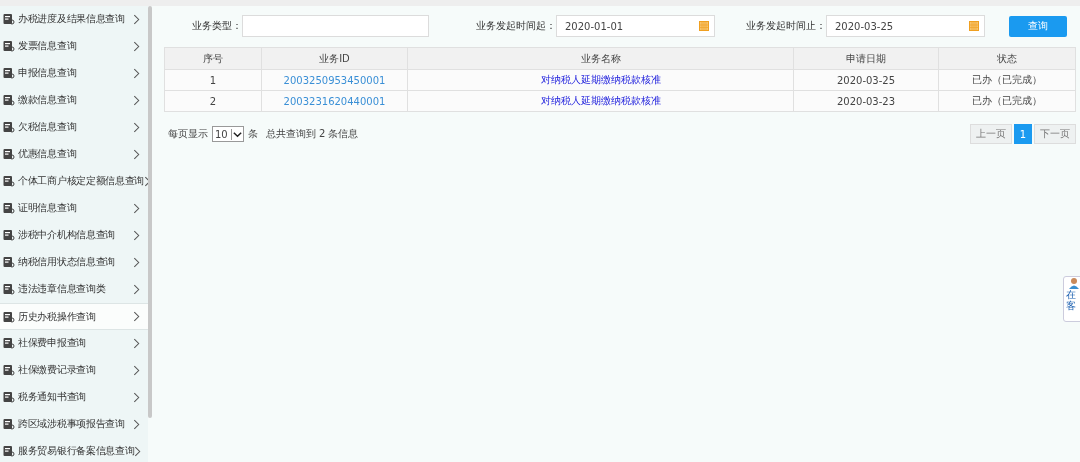 The width and height of the screenshot is (1080, 462). I want to click on sidebar-item: 税务通知书查询, so click(74, 397).